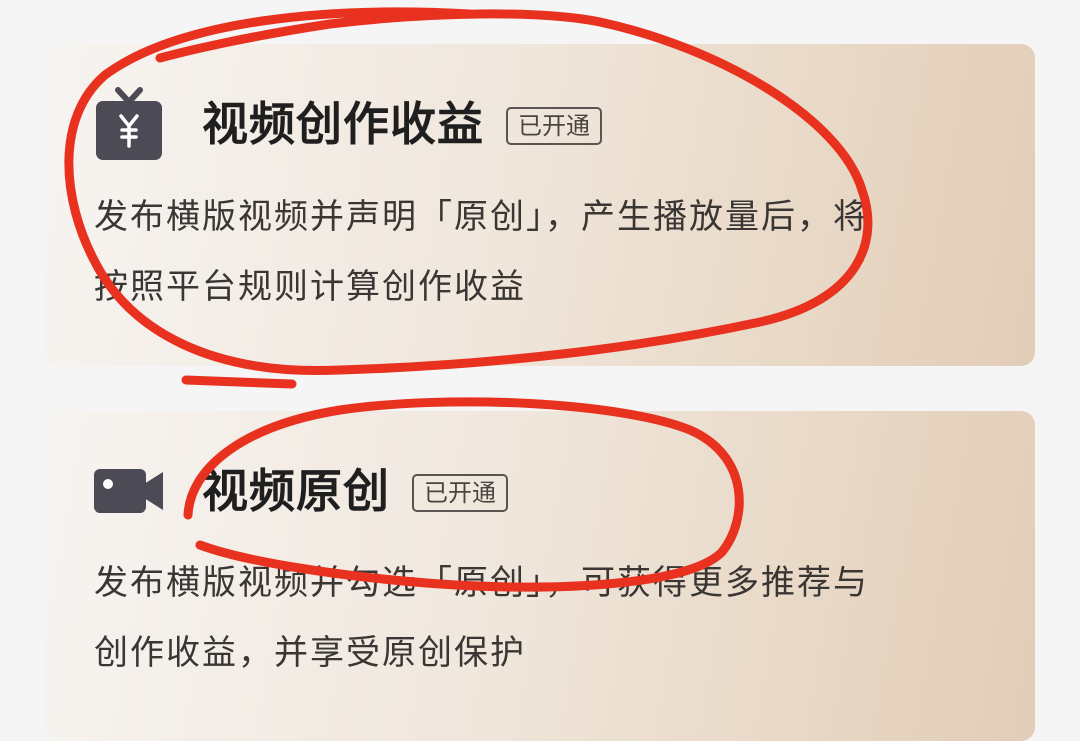 Image resolution: width=1080 pixels, height=741 pixels. I want to click on card-title: 视频创作收益, so click(343, 124).